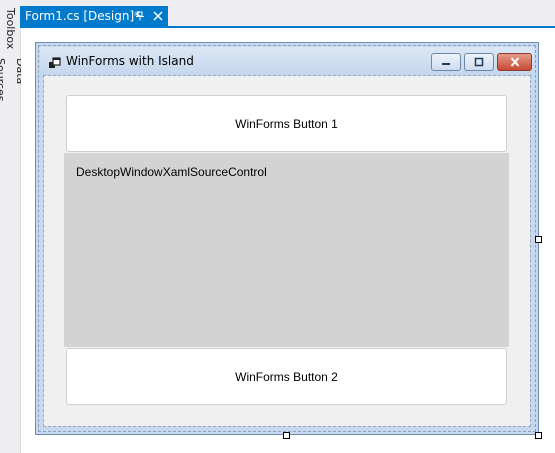 The height and width of the screenshot is (453, 555). I want to click on minimize-button, so click(446, 62).